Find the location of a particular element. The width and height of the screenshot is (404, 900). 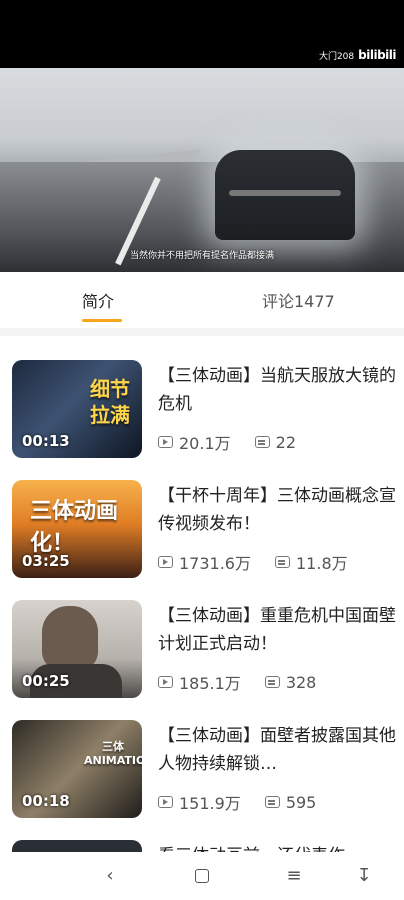

thumbnail-text: 三体 ANIMATION is located at coordinates (113, 753).